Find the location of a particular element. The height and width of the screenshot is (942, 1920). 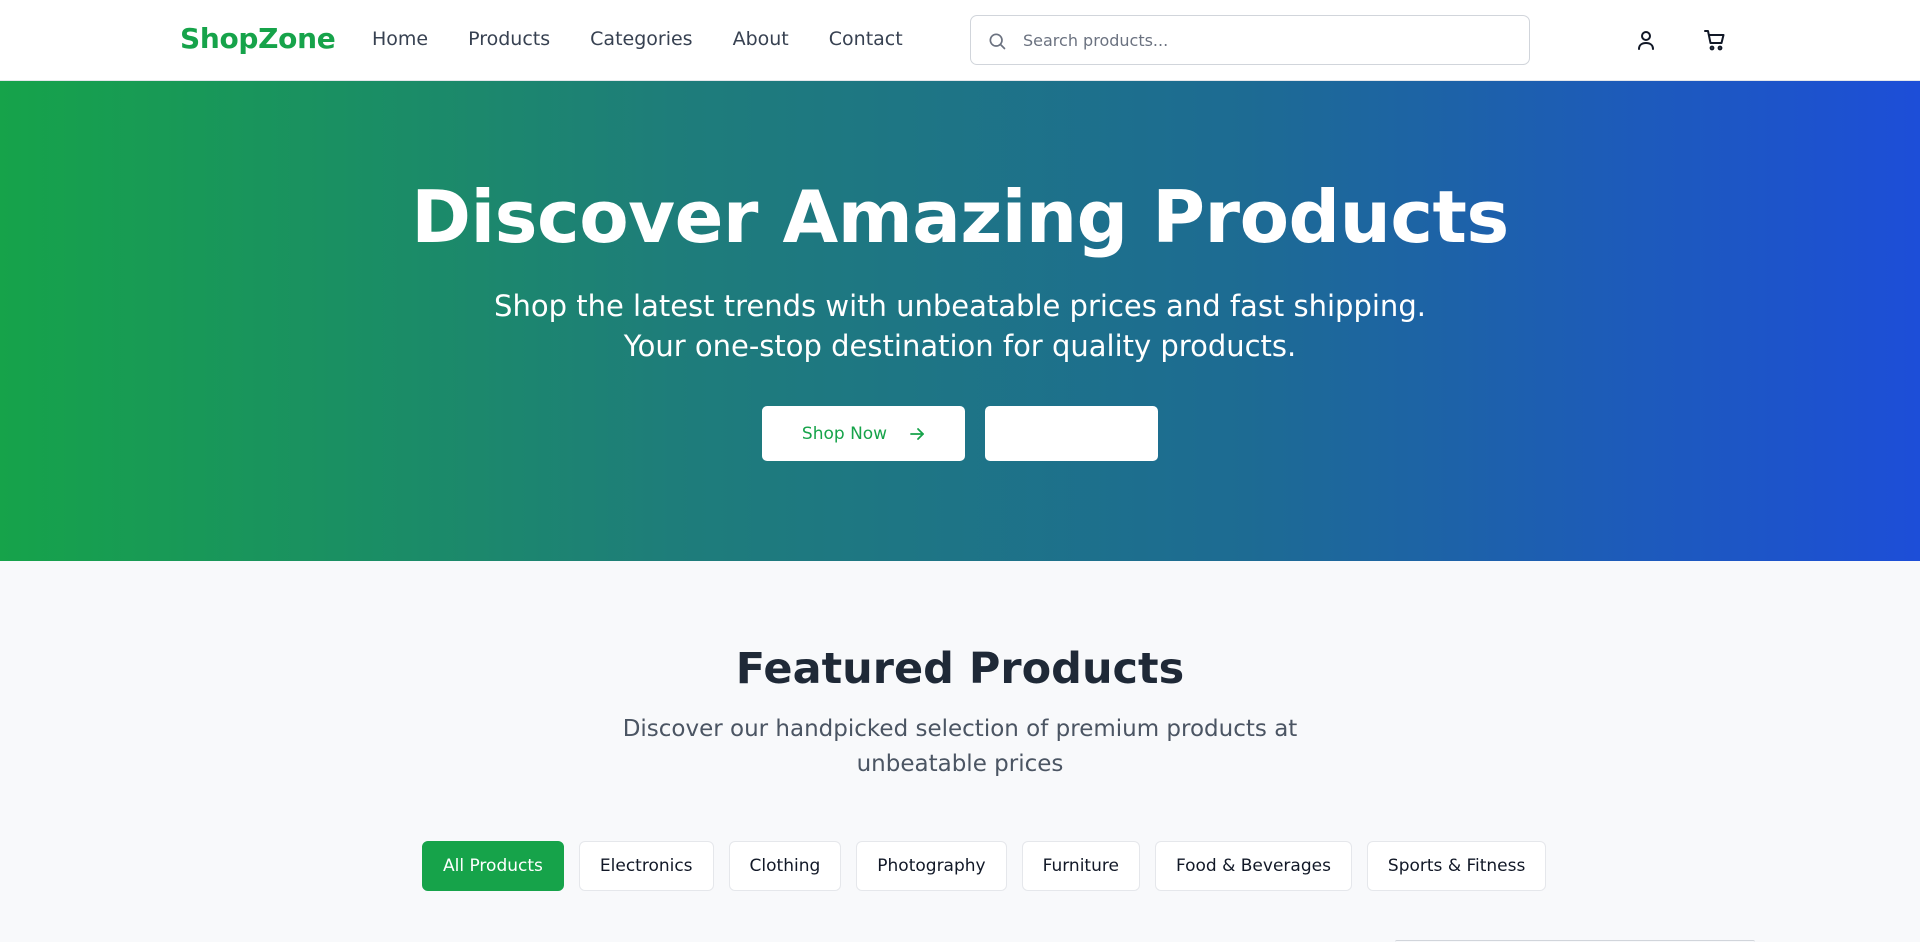

nav-products: Products is located at coordinates (509, 39).